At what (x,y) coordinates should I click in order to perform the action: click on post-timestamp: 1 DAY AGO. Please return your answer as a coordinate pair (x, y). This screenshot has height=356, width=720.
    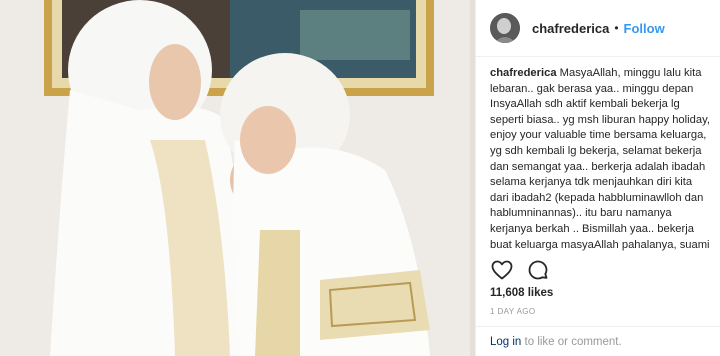
    Looking at the image, I should click on (513, 311).